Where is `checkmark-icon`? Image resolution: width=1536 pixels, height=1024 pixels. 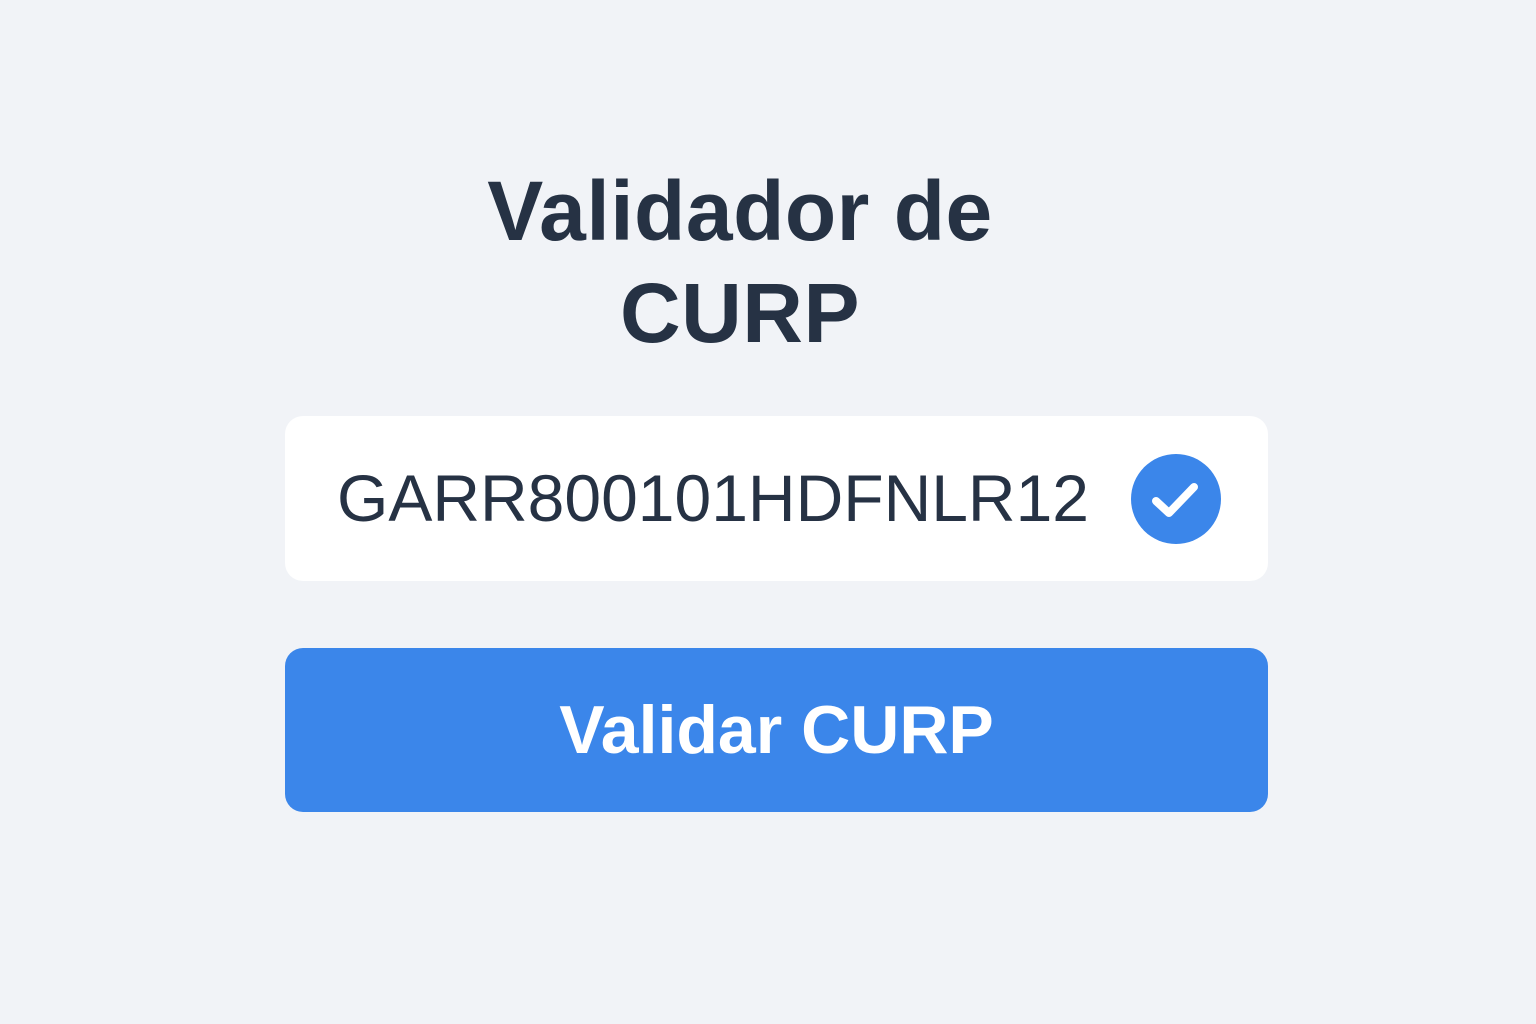
checkmark-icon is located at coordinates (1175, 500).